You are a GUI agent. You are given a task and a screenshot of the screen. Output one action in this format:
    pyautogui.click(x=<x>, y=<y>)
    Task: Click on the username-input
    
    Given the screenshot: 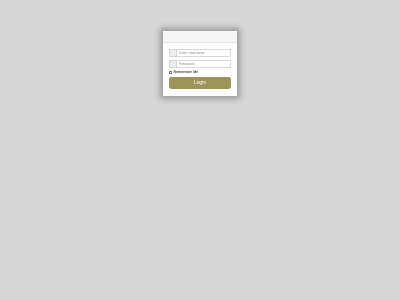 What is the action you would take?
    pyautogui.click(x=204, y=53)
    